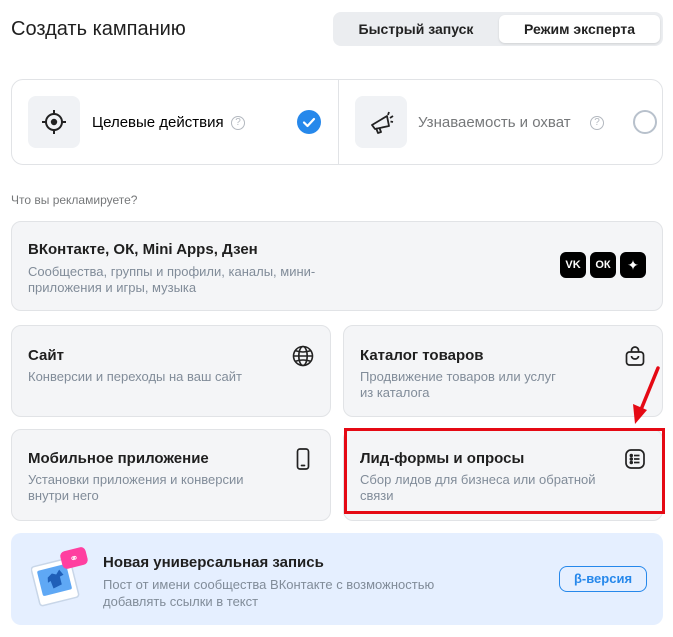 The width and height of the screenshot is (673, 637). I want to click on goal-option-target-actions: Целевые действия ?, so click(175, 122).